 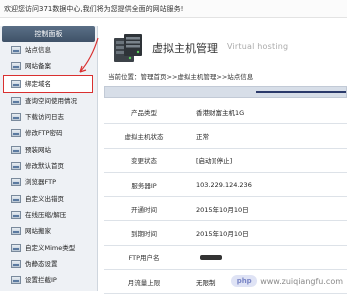 I want to click on breadcrumb: 当前位置：管理首页>>虚拟主机管理>>站点信息, so click(x=181, y=77).